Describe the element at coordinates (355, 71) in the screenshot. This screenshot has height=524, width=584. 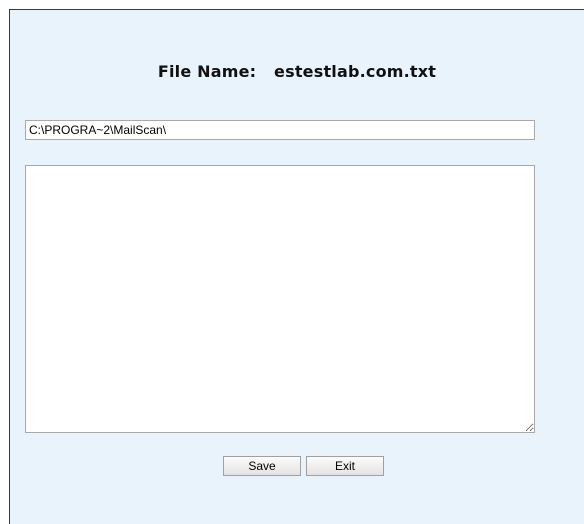
I see `file-name-value: estestlab.com.txt` at that location.